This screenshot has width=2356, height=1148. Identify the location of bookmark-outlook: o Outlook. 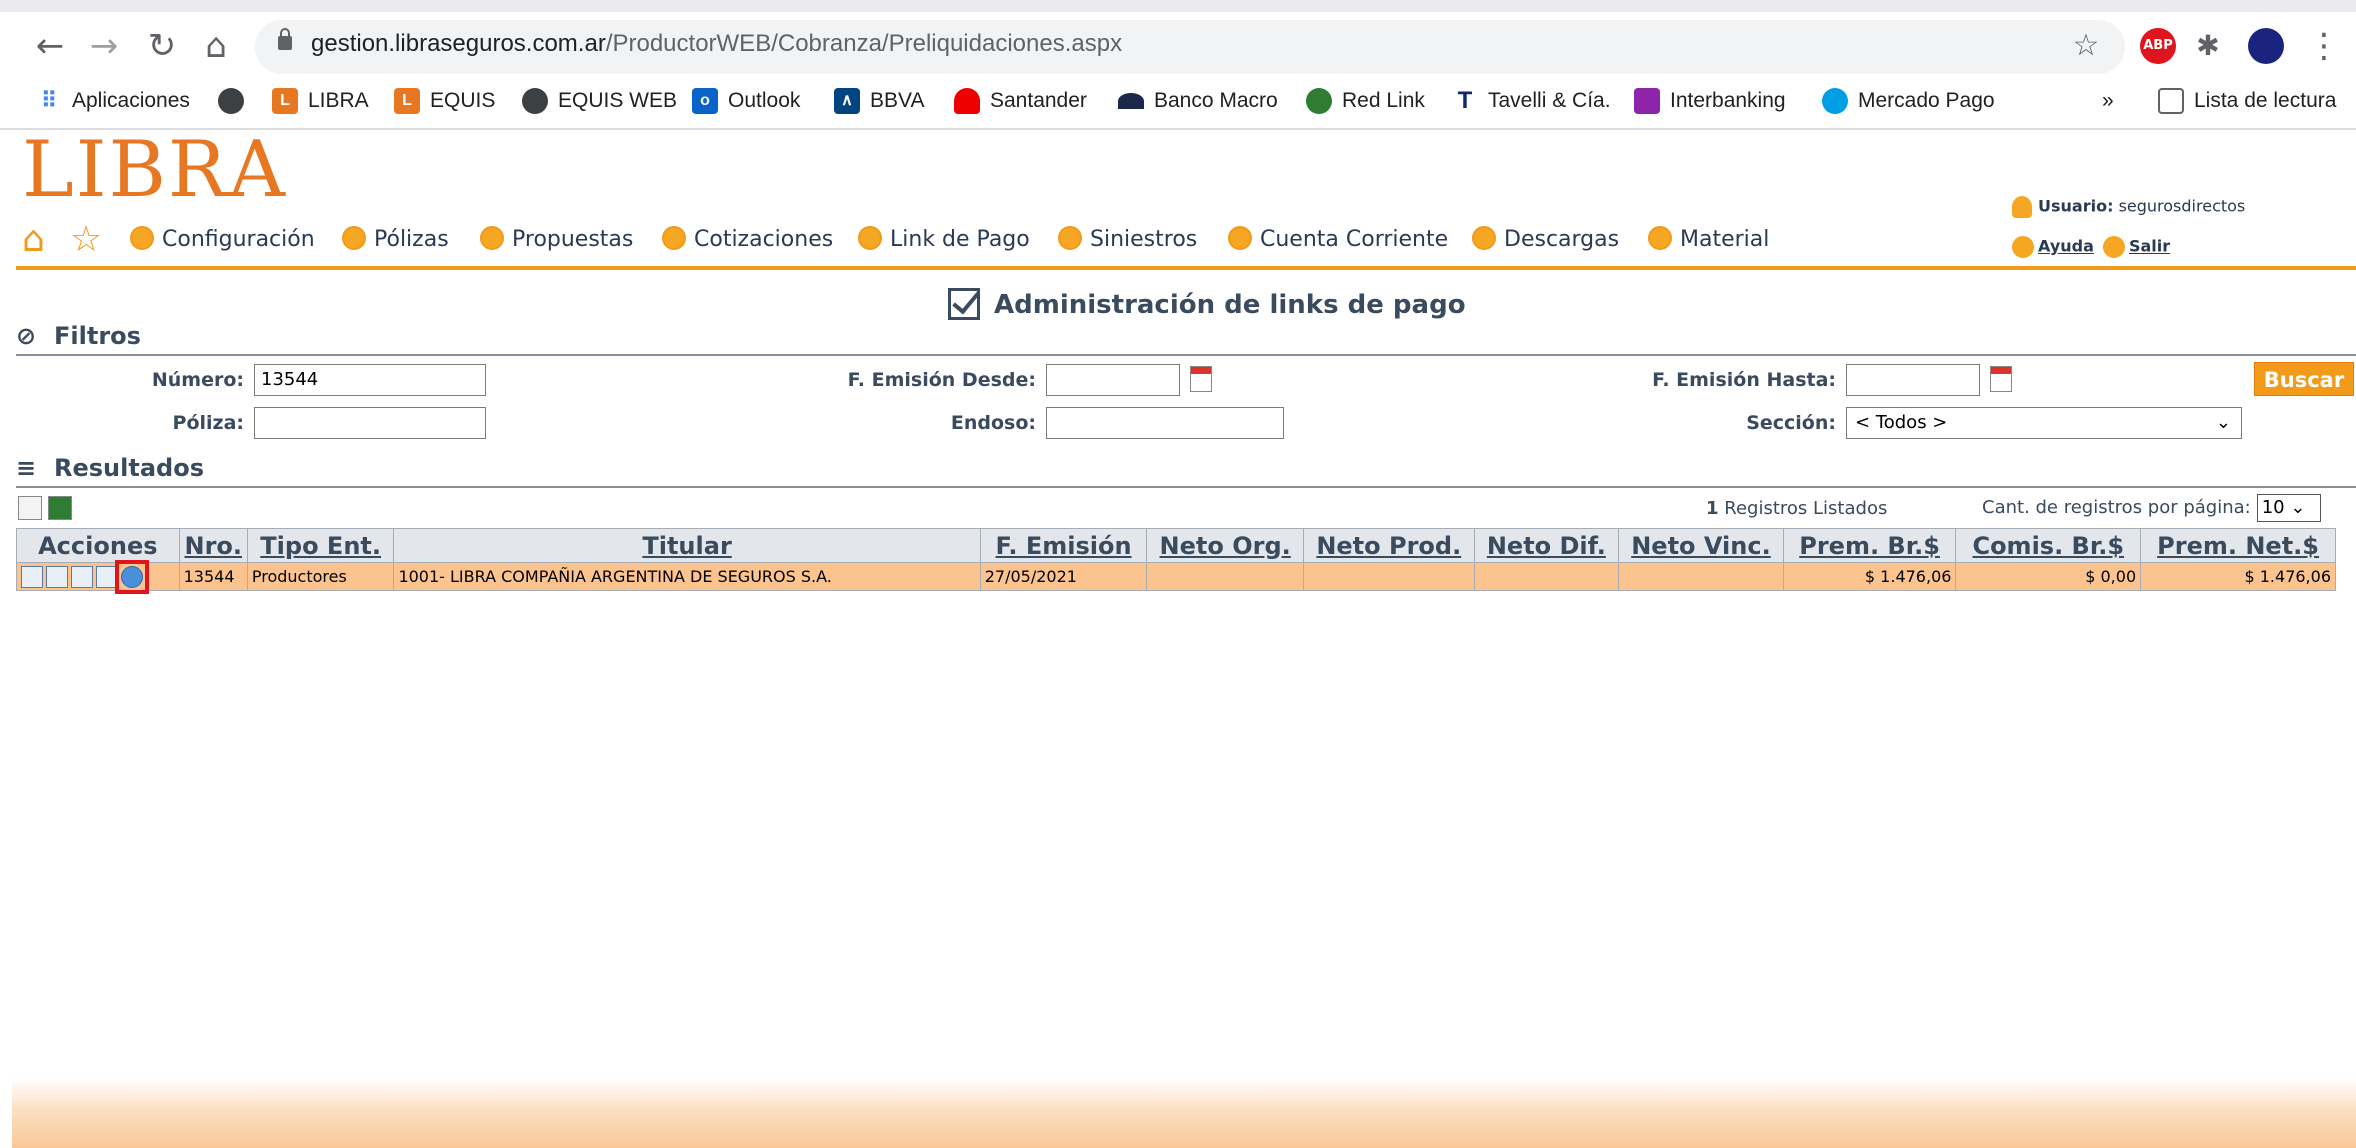
(746, 101).